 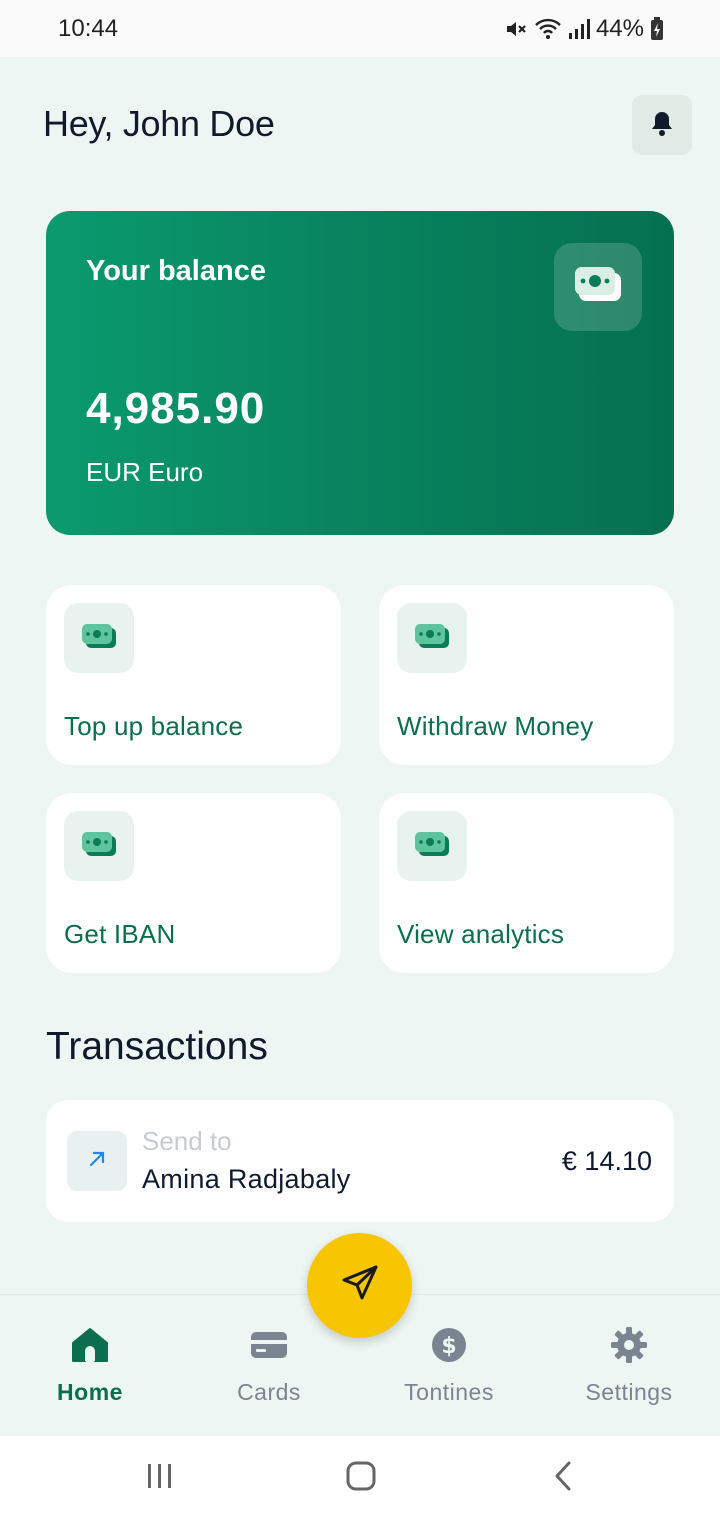 I want to click on mute-icon, so click(x=516, y=29).